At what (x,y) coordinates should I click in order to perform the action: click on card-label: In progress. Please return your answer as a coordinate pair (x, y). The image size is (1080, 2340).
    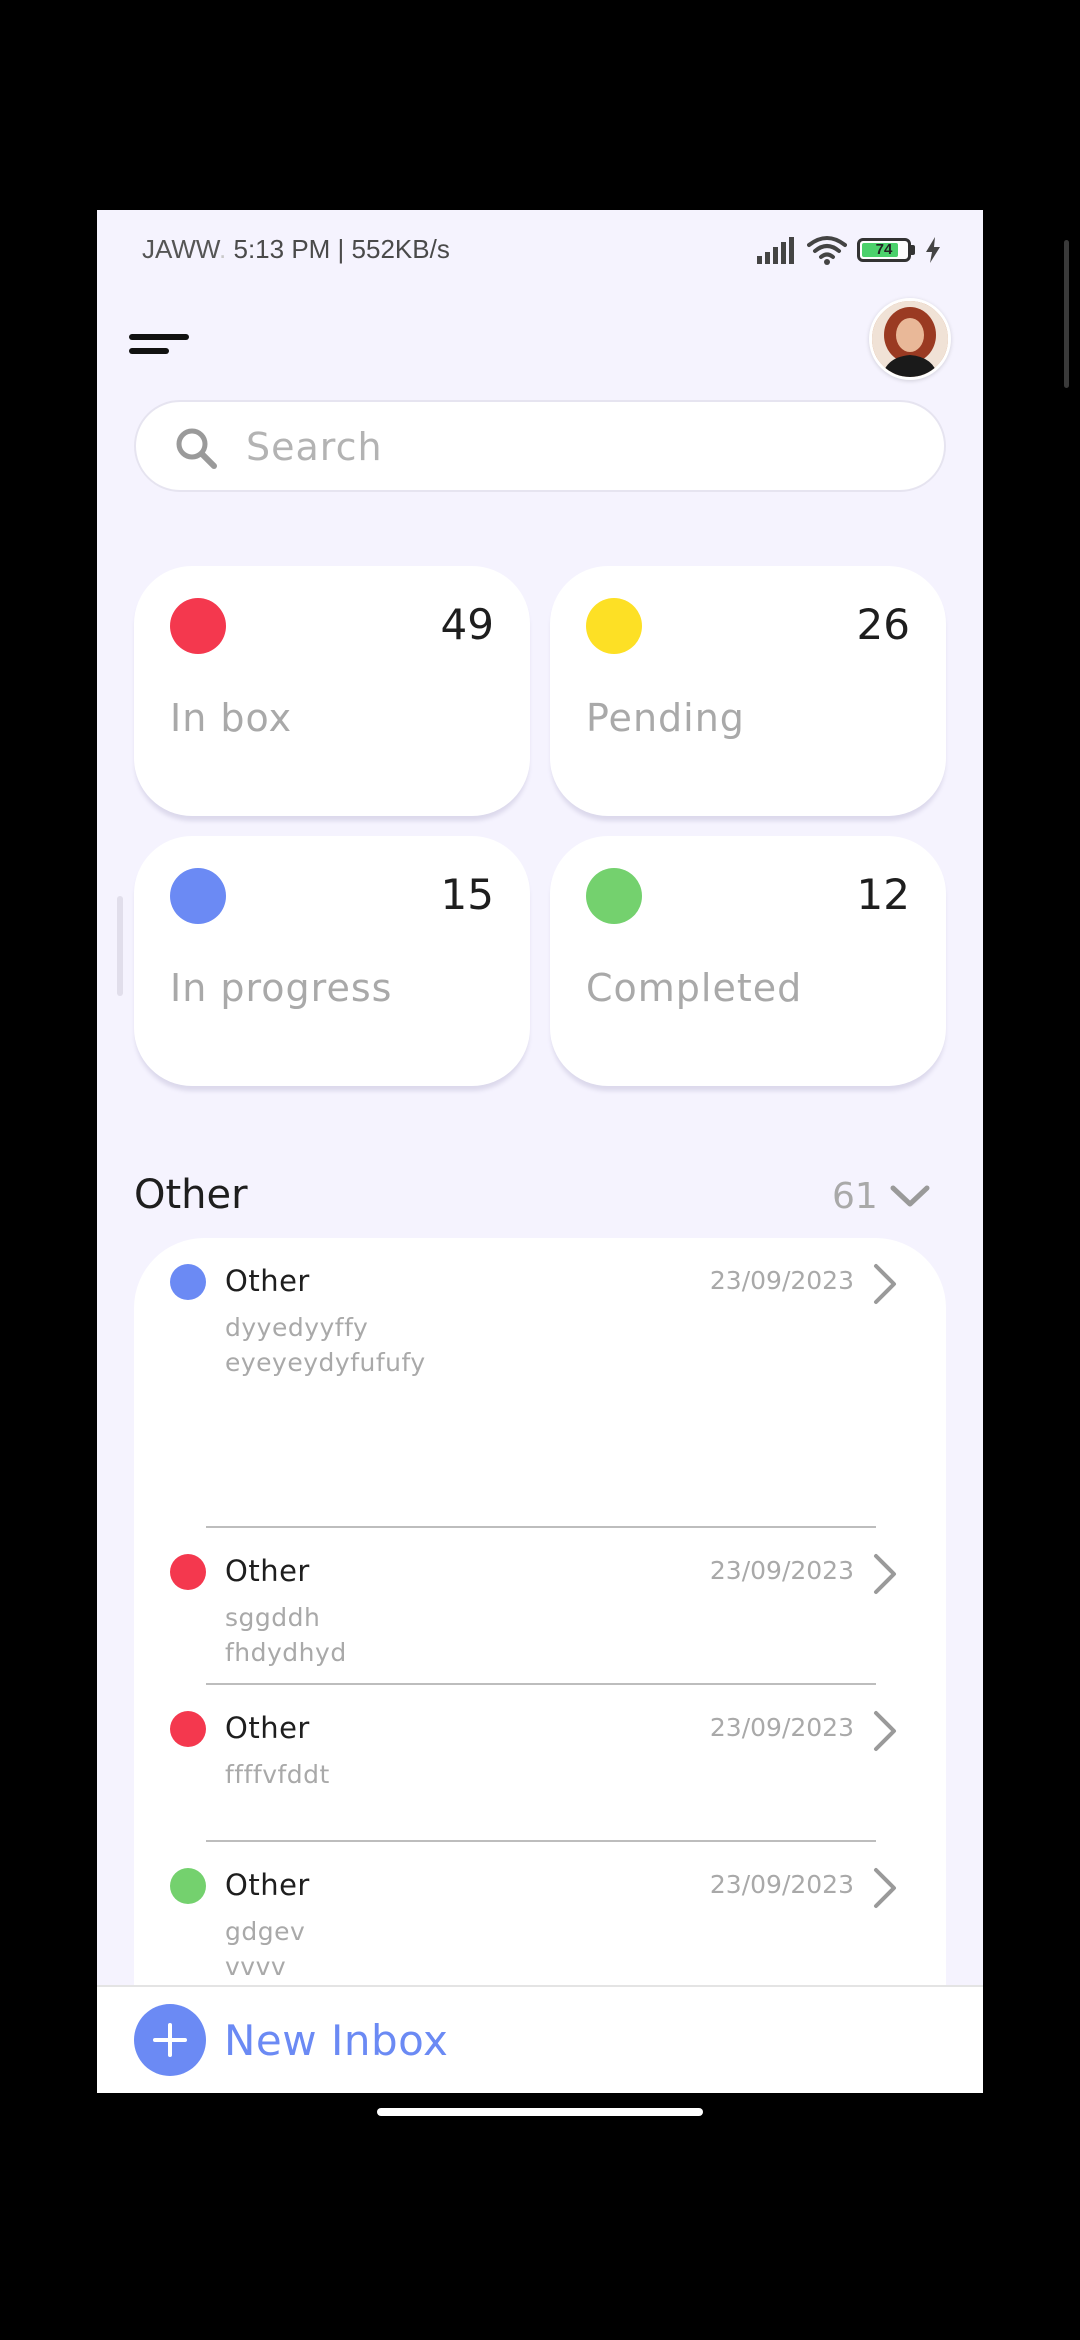
    Looking at the image, I should click on (281, 988).